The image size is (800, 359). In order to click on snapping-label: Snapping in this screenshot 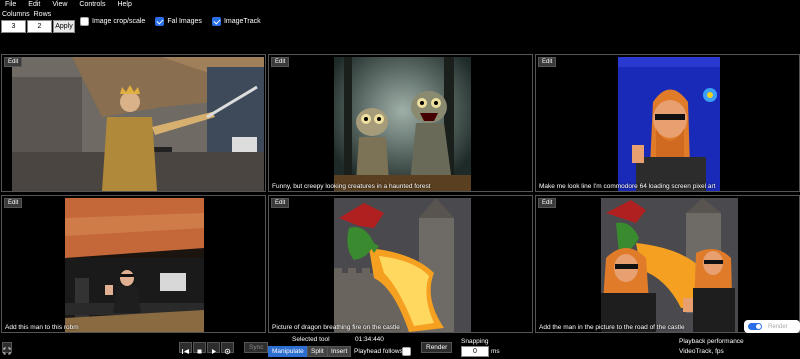, I will do `click(475, 341)`.